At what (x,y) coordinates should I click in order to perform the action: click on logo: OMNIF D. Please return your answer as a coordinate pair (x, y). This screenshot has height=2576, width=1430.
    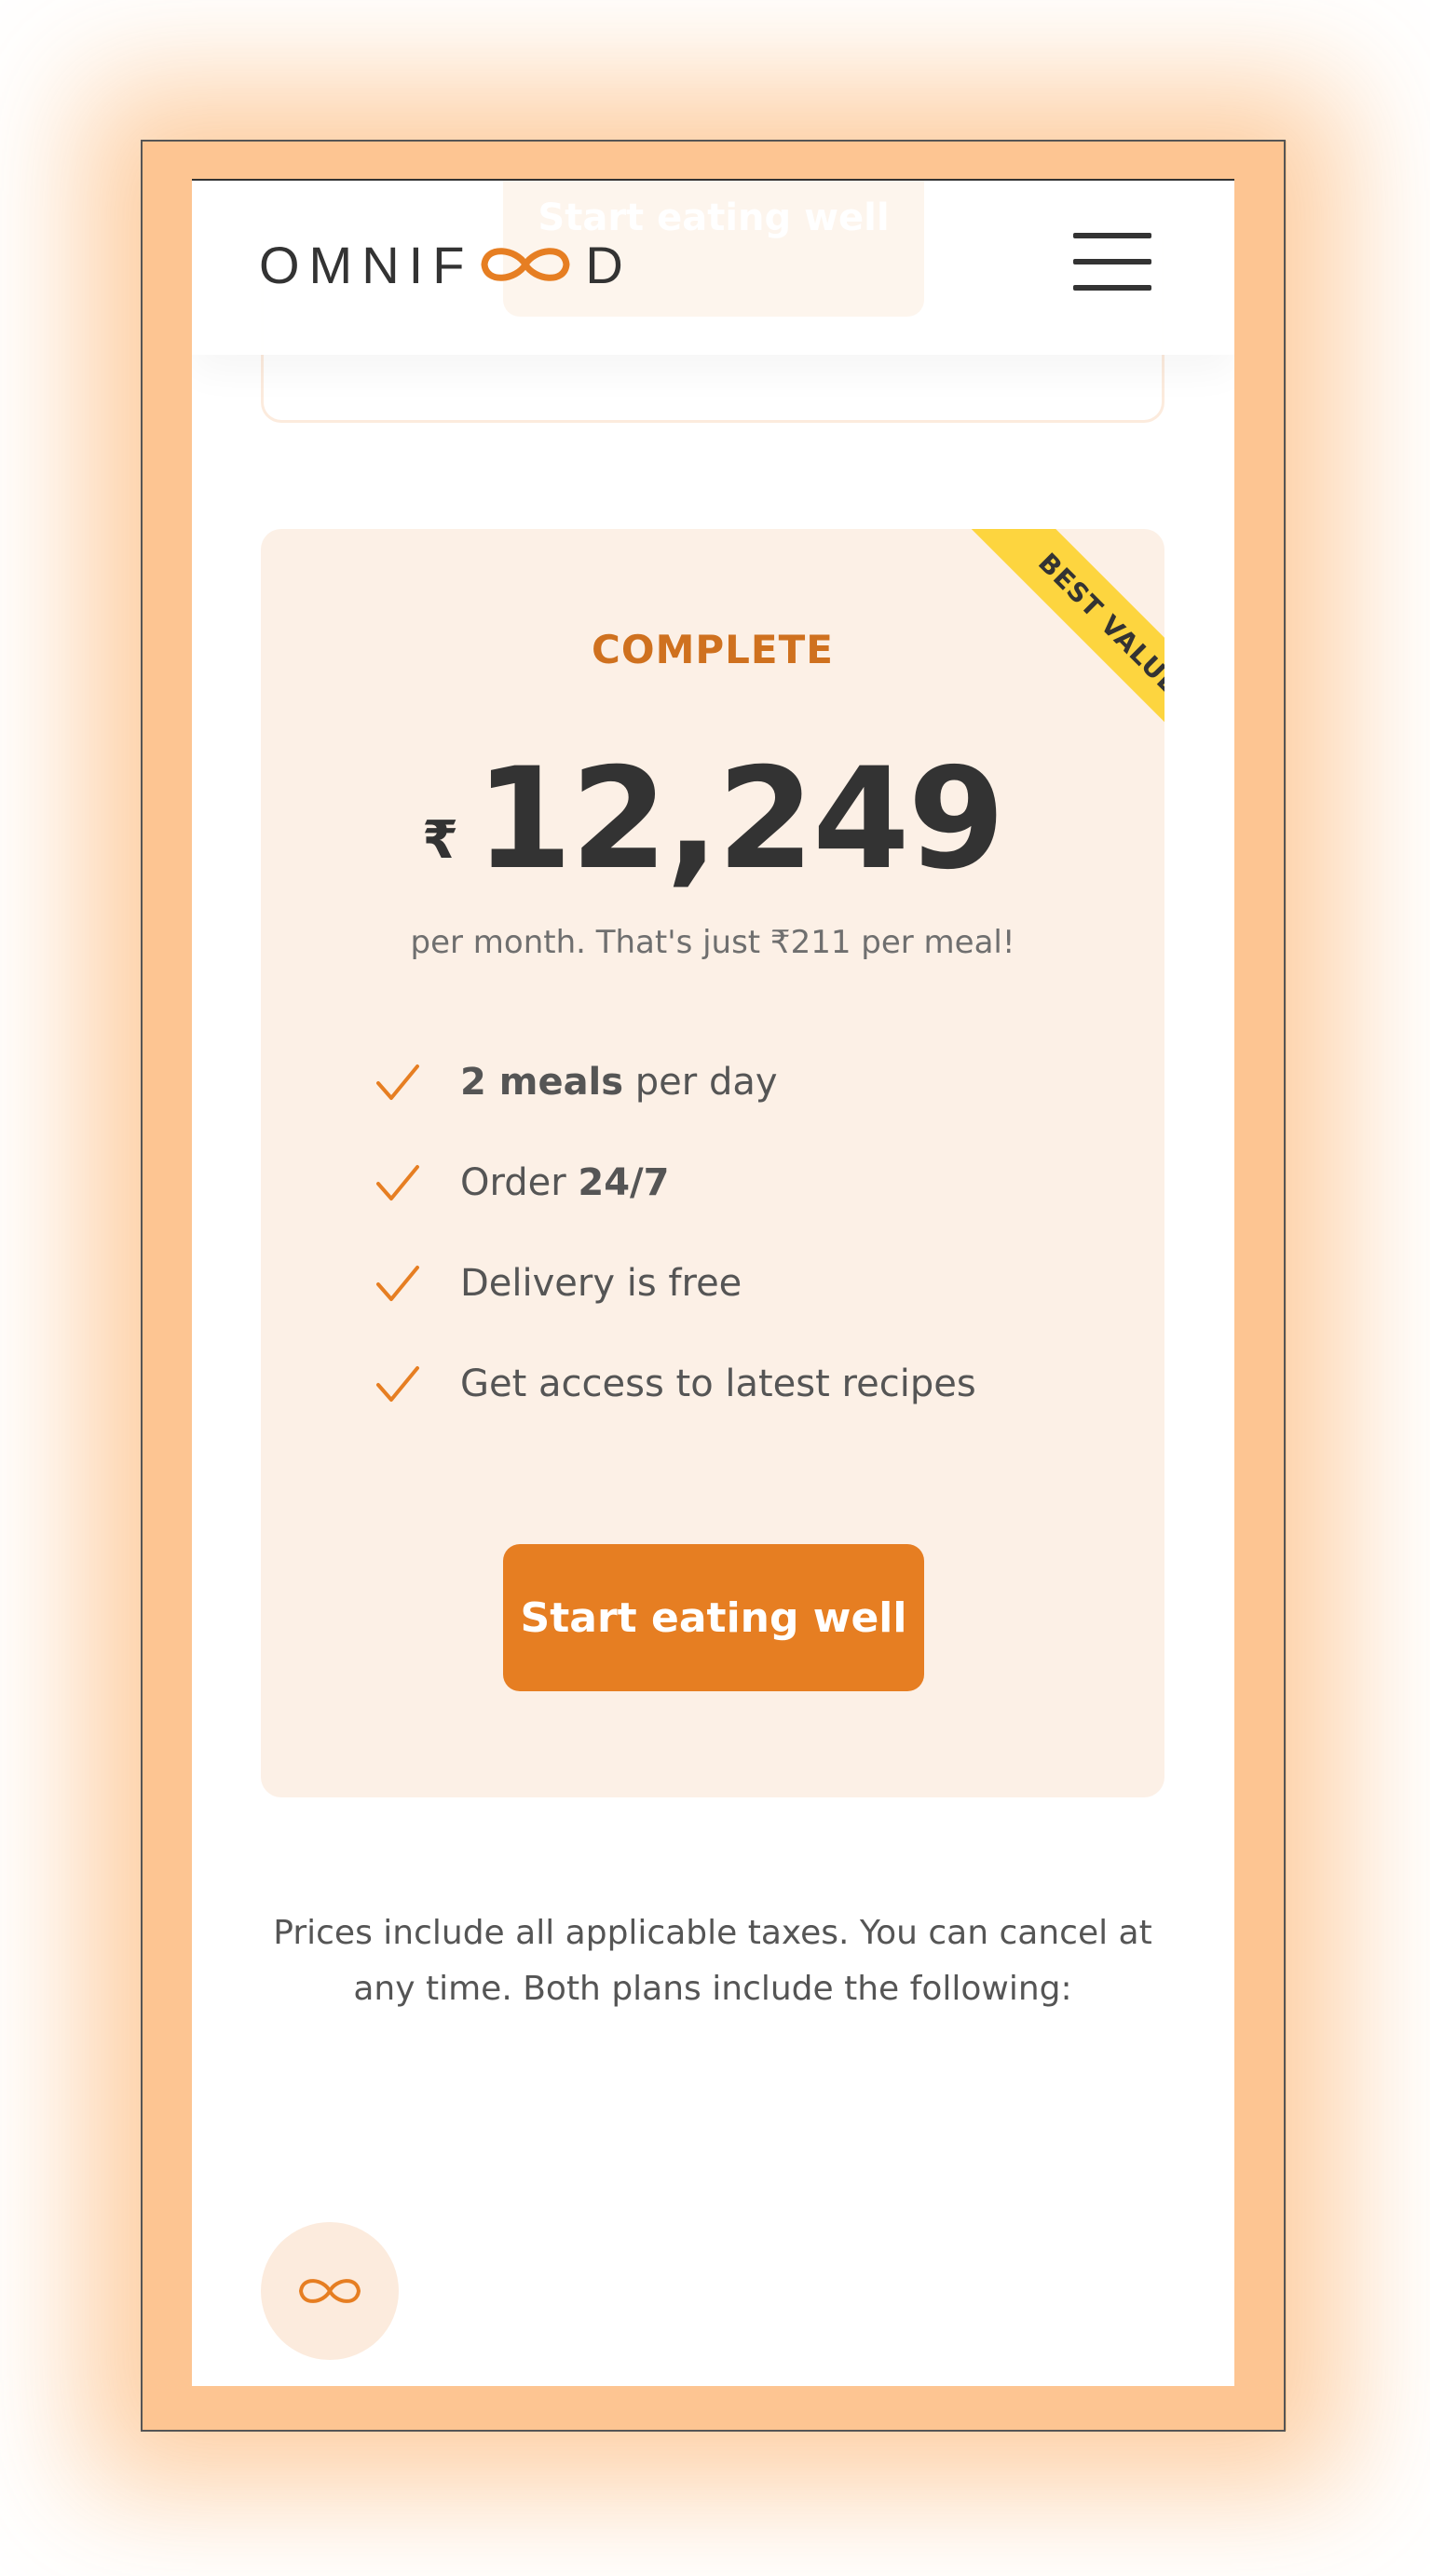
    Looking at the image, I should click on (446, 264).